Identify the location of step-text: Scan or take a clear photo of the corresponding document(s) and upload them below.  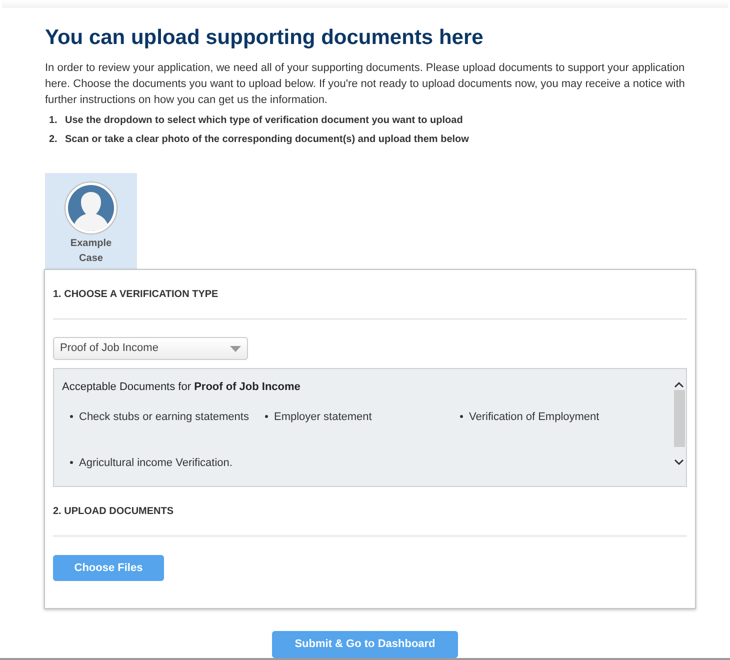
(267, 140).